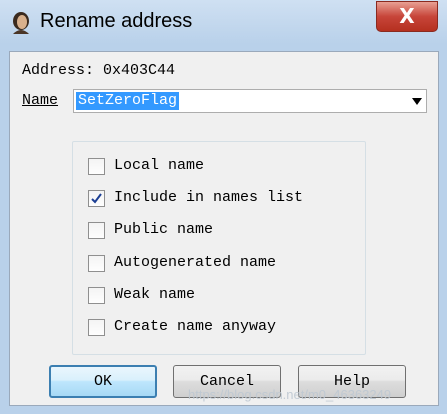 The image size is (447, 414). I want to click on dropdown-arrow-icon, so click(417, 101).